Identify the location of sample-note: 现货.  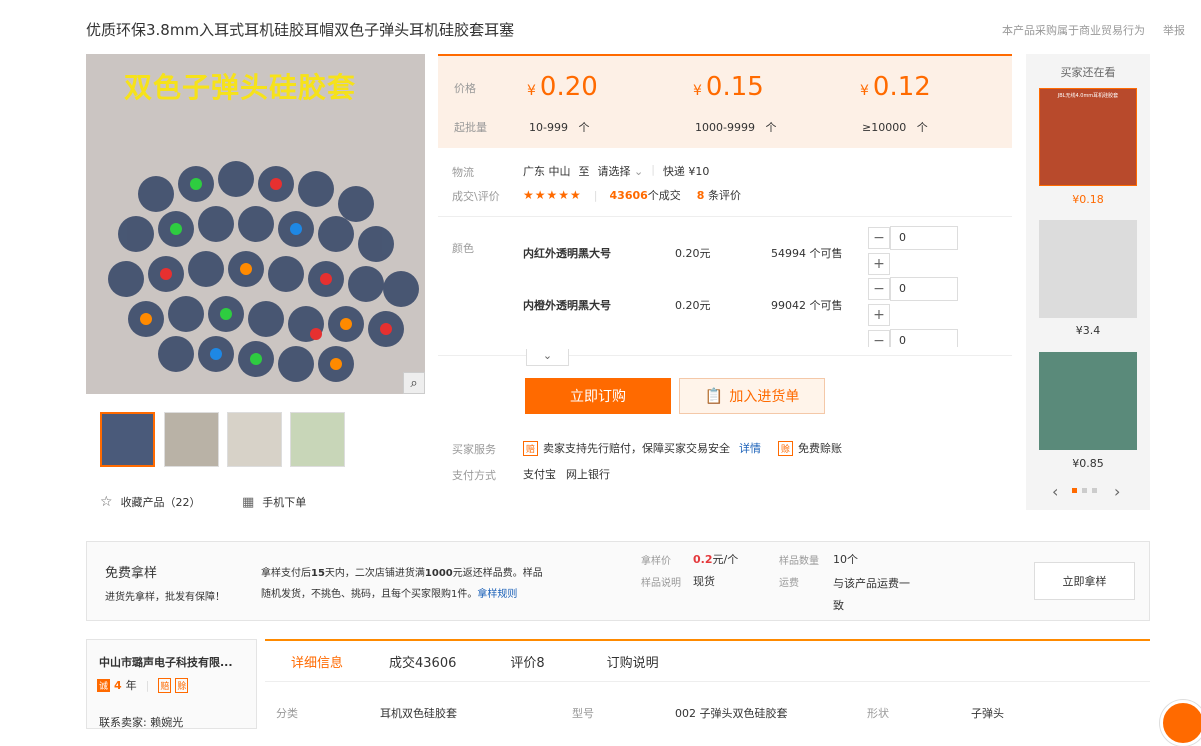
(704, 581).